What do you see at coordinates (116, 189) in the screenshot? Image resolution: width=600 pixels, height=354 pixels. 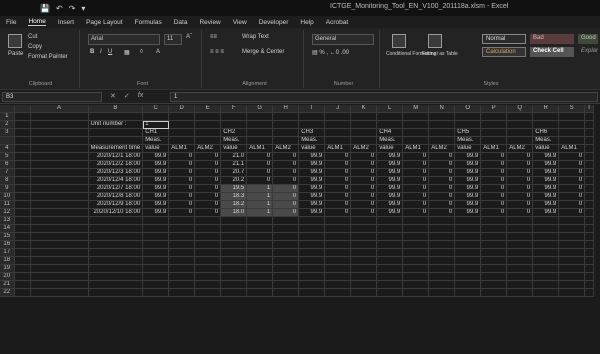 I see `cell: 2020/12/7 18:00` at bounding box center [116, 189].